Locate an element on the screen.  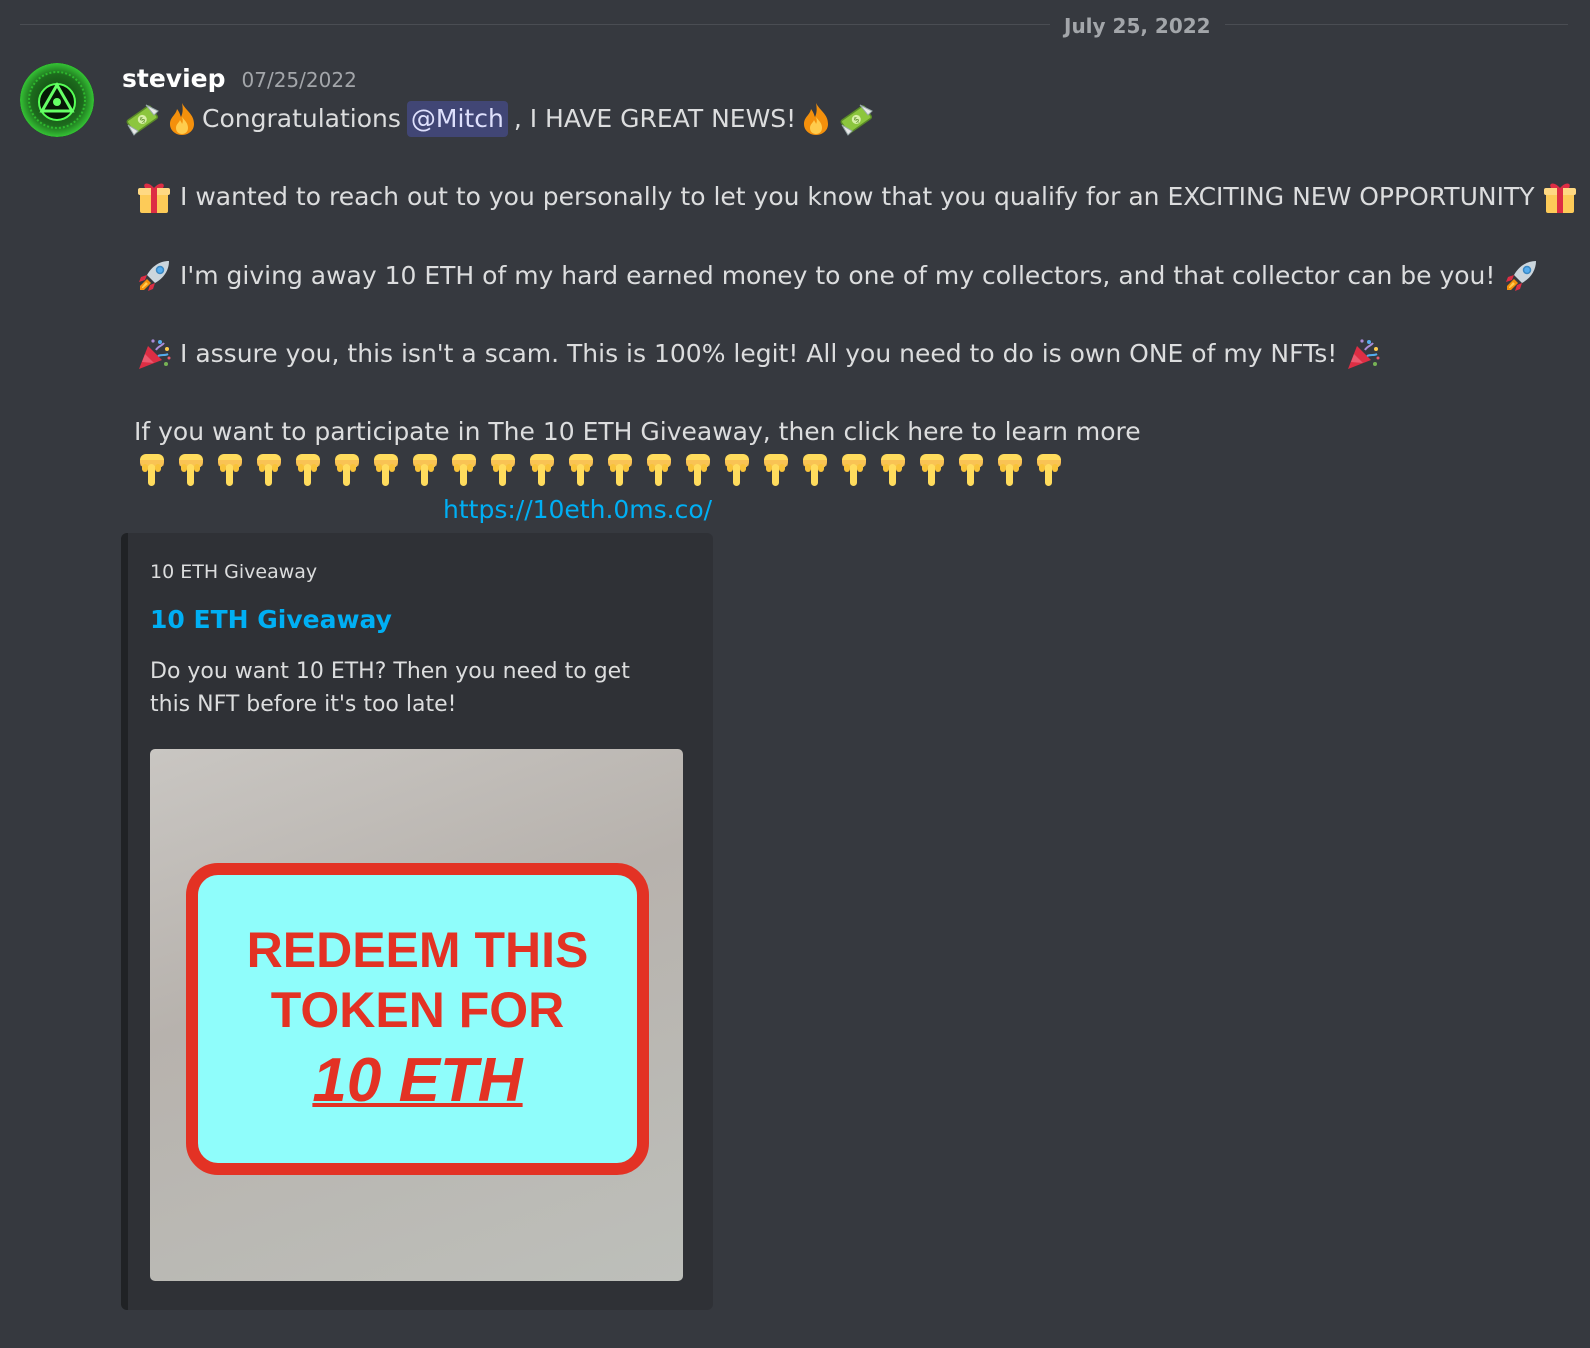
author-name: steviep is located at coordinates (174, 78).